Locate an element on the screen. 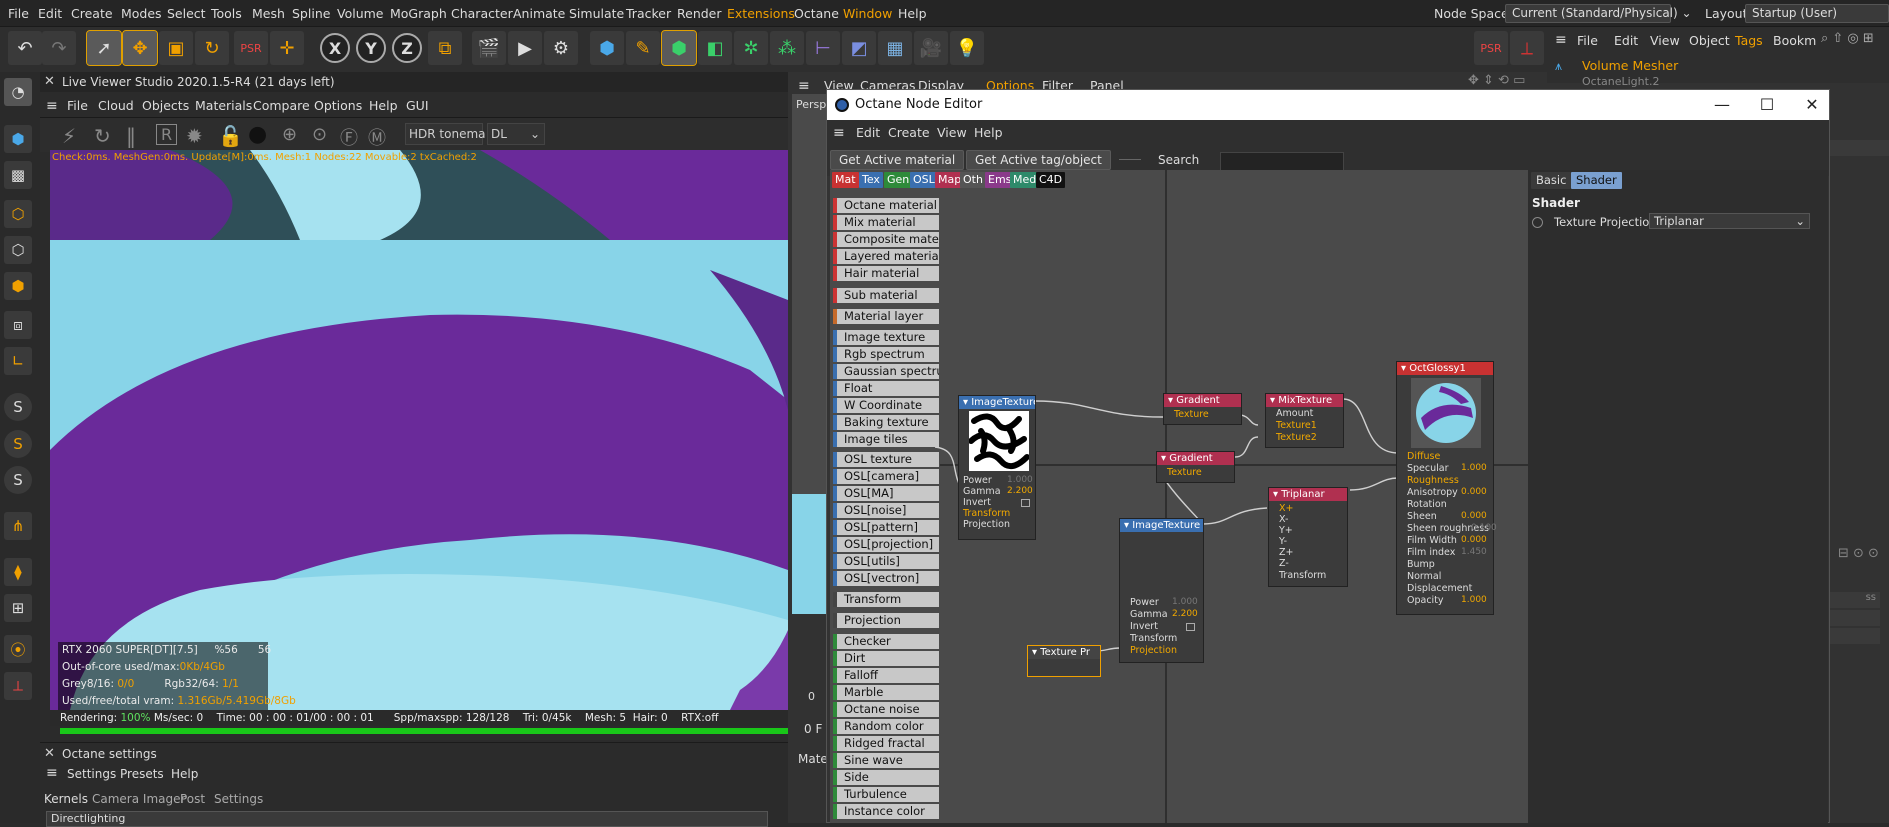 Image resolution: width=1889 pixels, height=827 pixels. om-menu-file: File is located at coordinates (1587, 40).